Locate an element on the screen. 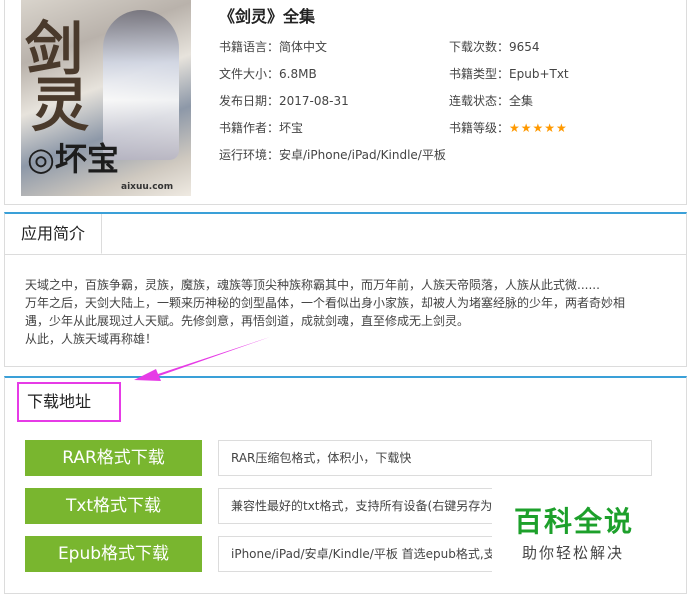 This screenshot has width=691, height=597. meta-label: 连载状态： is located at coordinates (479, 101).